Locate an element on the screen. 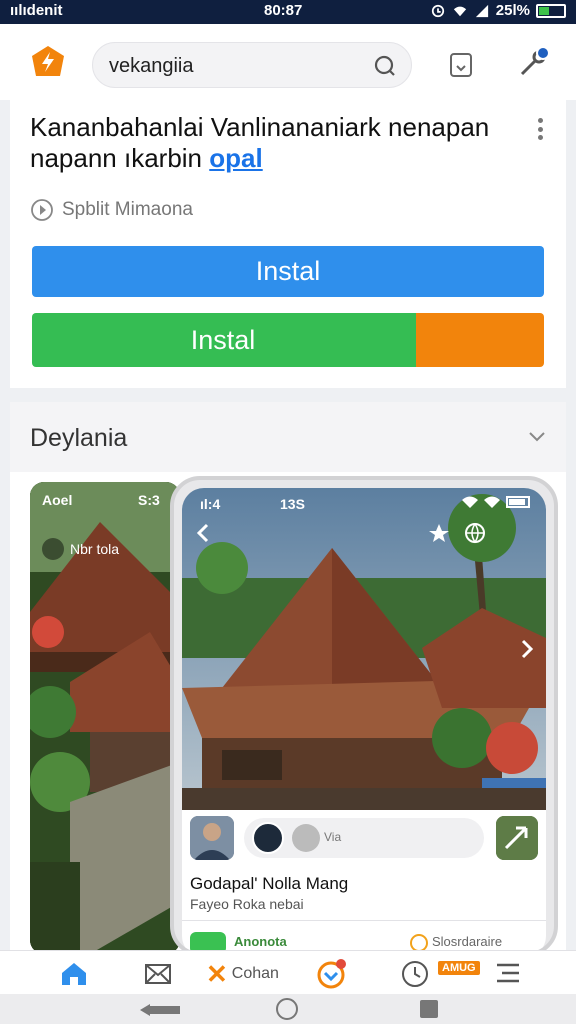  chip-label: Nbr tola is located at coordinates (95, 549).